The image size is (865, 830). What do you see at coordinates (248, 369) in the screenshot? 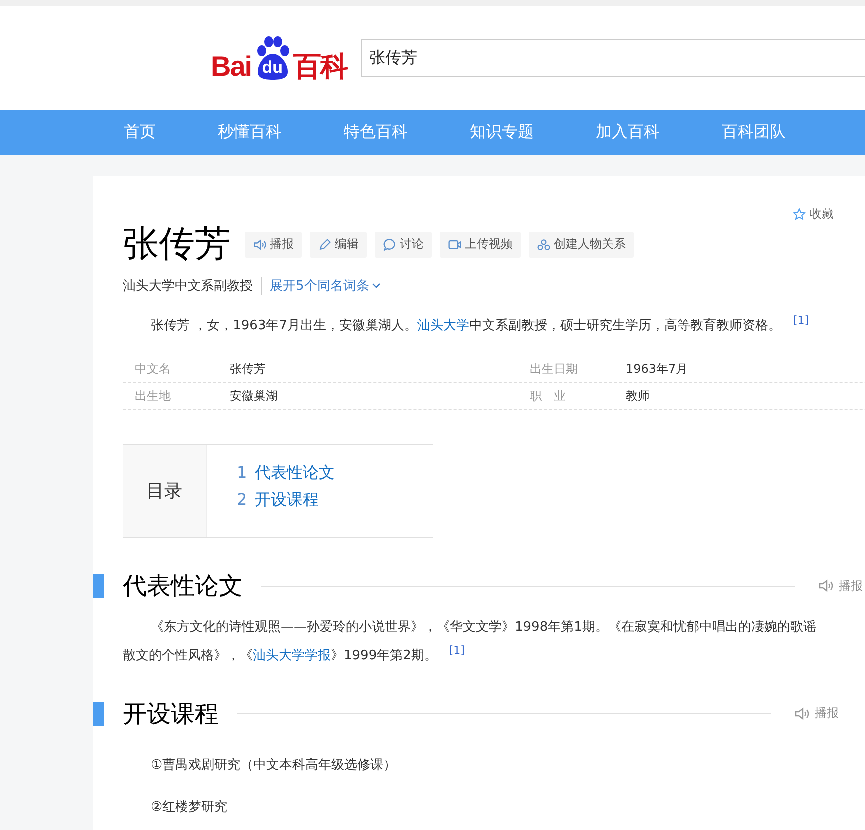
I see `info-value: 张传芳` at bounding box center [248, 369].